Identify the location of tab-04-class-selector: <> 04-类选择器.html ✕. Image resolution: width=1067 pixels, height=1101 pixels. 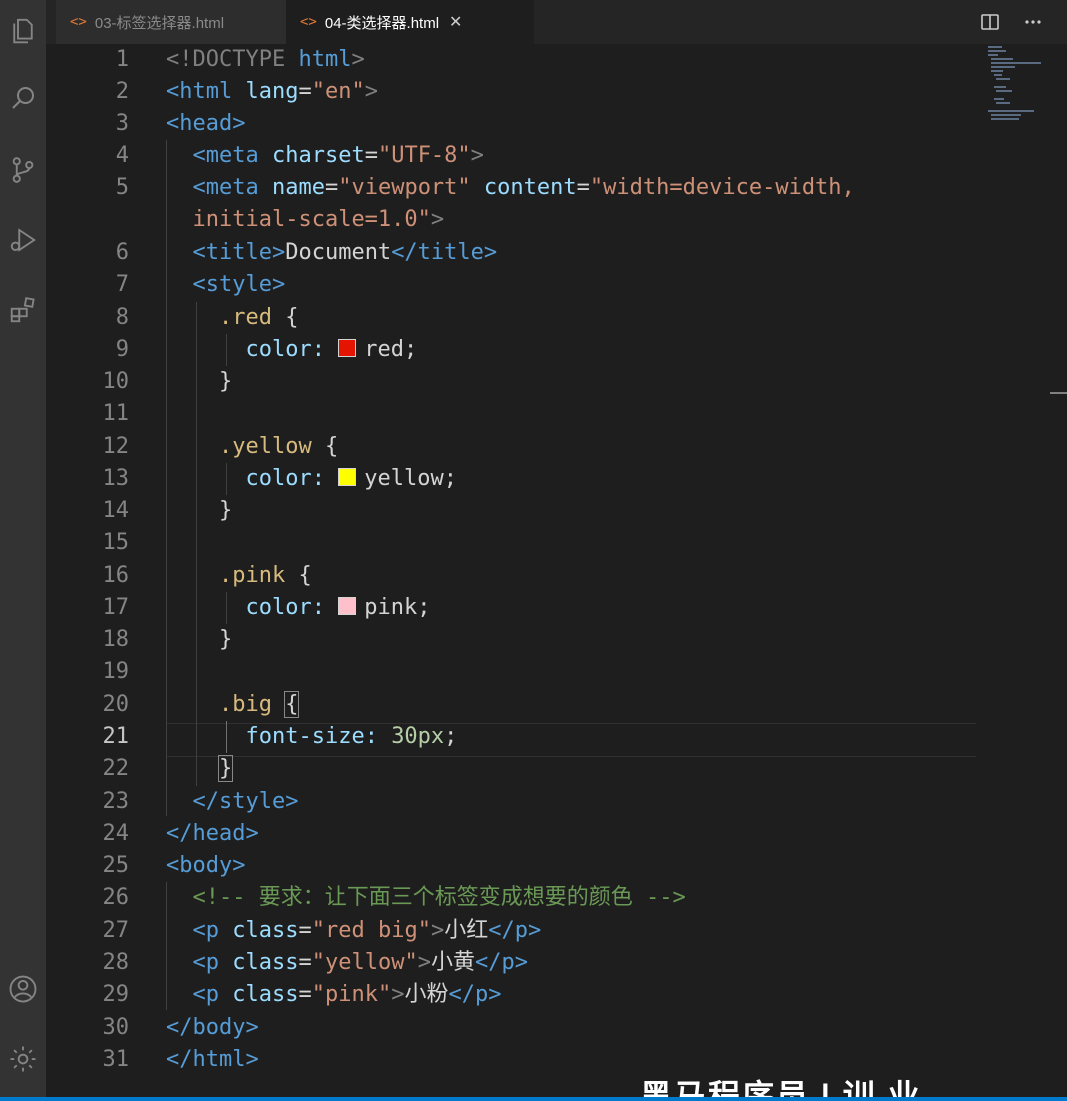
(410, 22).